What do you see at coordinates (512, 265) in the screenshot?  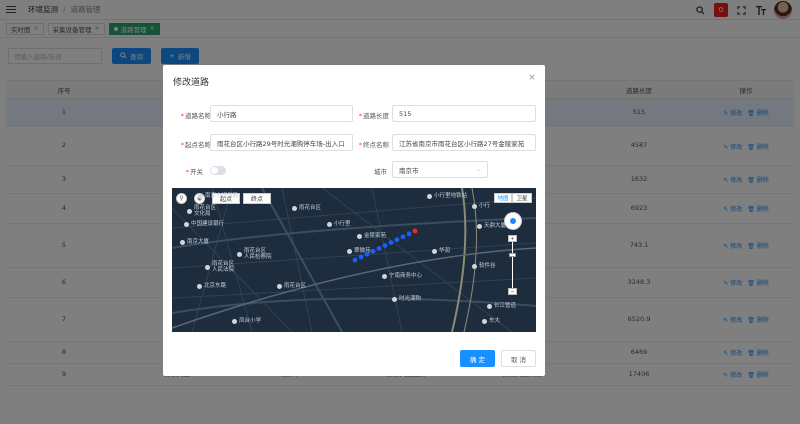 I see `map-zoom-slider: + −` at bounding box center [512, 265].